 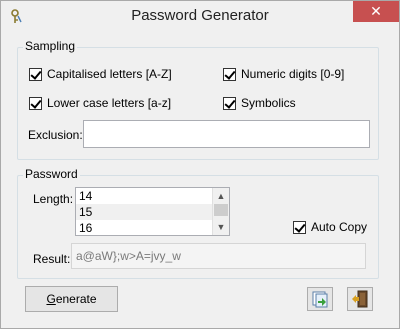 I want to click on copy-icon, so click(x=320, y=299).